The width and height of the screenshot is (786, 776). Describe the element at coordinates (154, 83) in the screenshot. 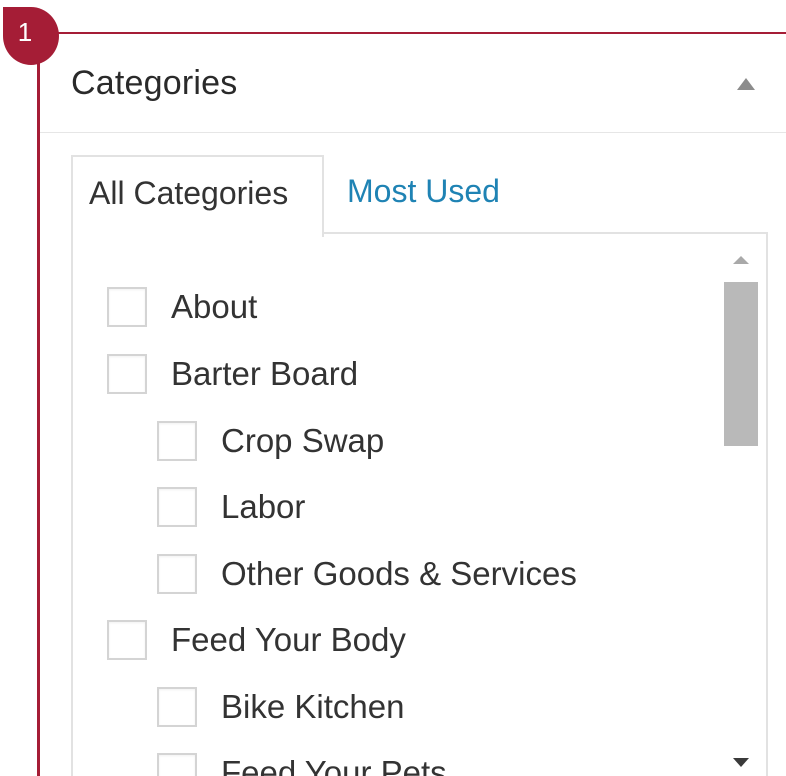

I see `postbox-title: Categories` at that location.